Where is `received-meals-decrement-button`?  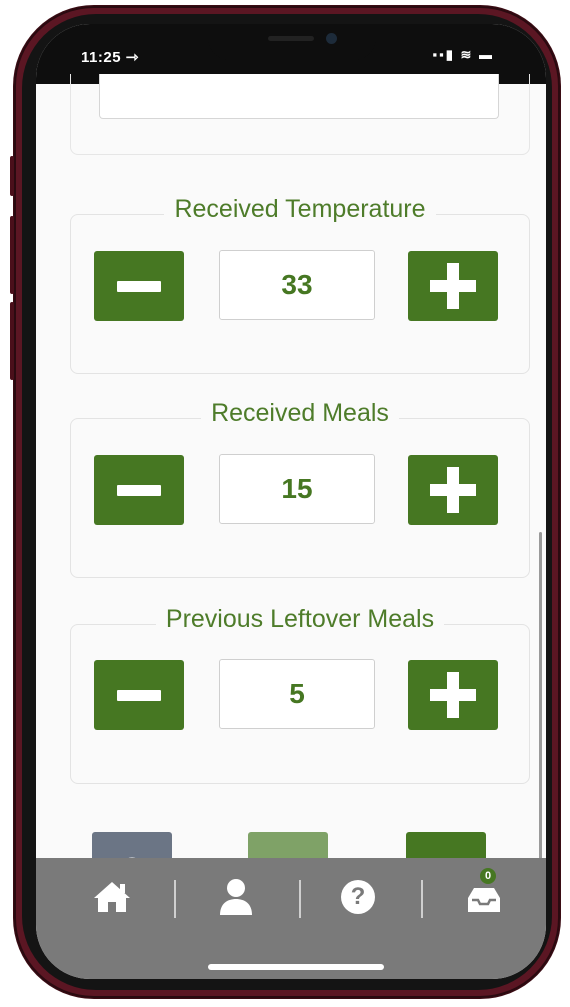 received-meals-decrement-button is located at coordinates (139, 490).